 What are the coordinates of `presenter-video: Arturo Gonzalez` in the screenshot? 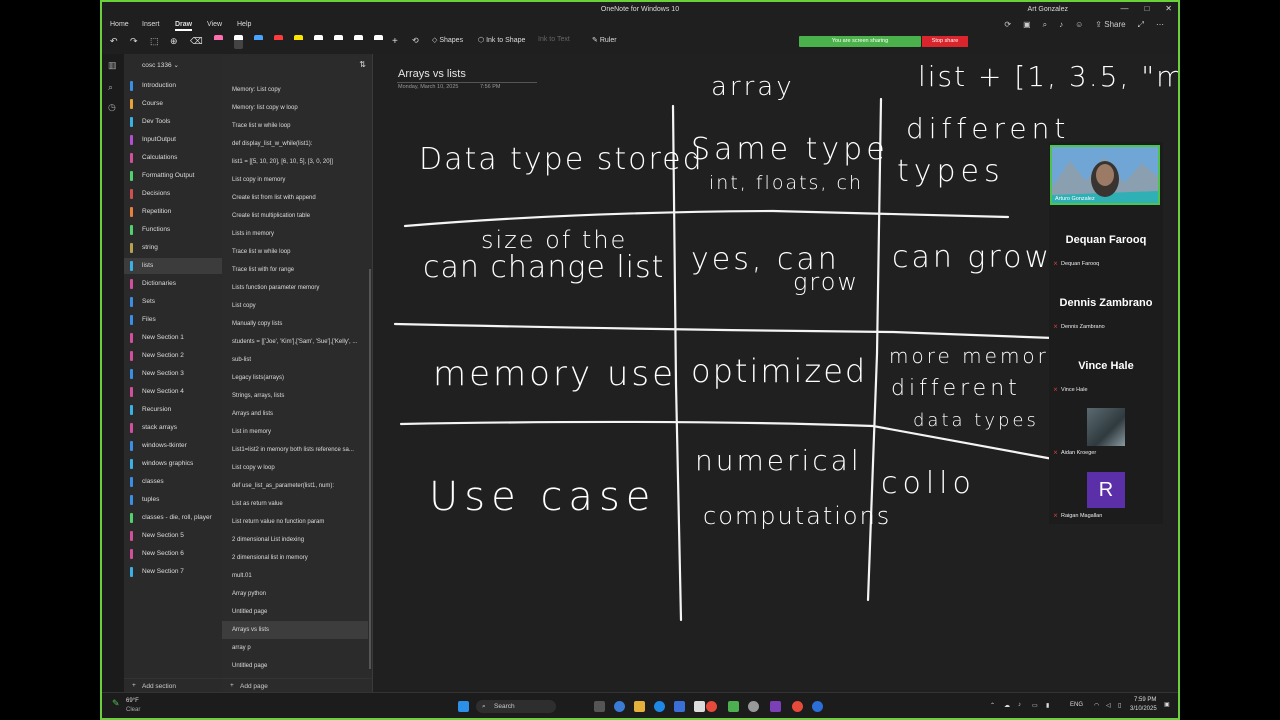 It's located at (1105, 175).